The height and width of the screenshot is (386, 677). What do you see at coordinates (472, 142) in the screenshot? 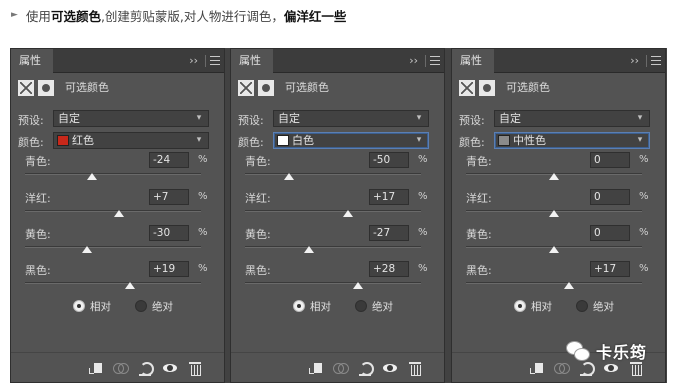
I see `colors-label: 颜色:` at bounding box center [472, 142].